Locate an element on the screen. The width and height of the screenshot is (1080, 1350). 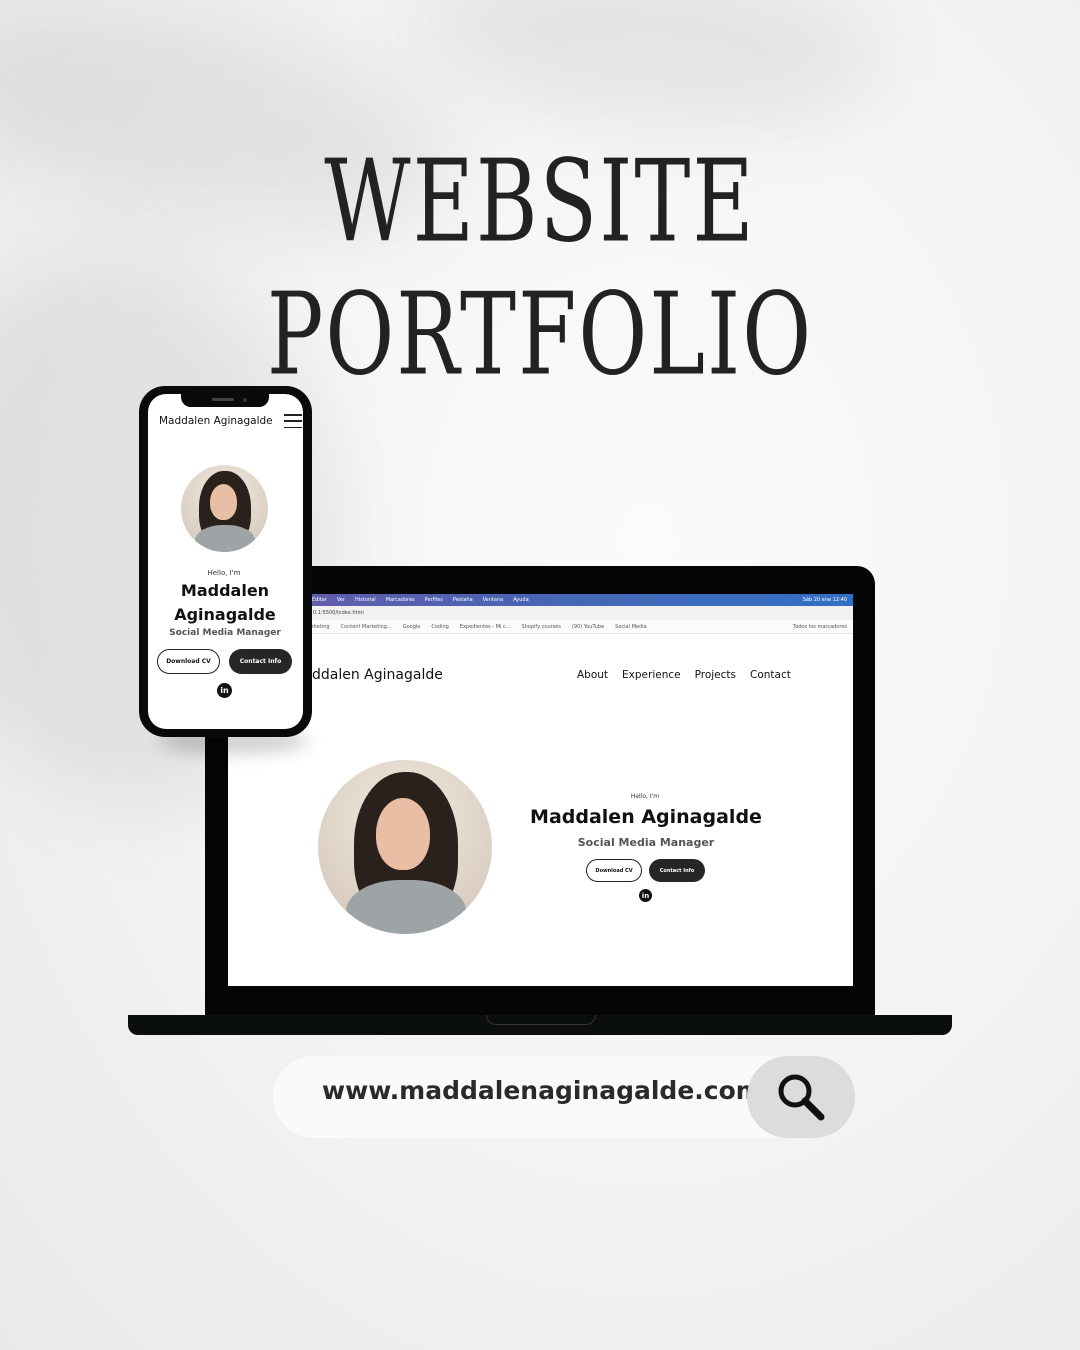
phone-profile-photo is located at coordinates (224, 508).